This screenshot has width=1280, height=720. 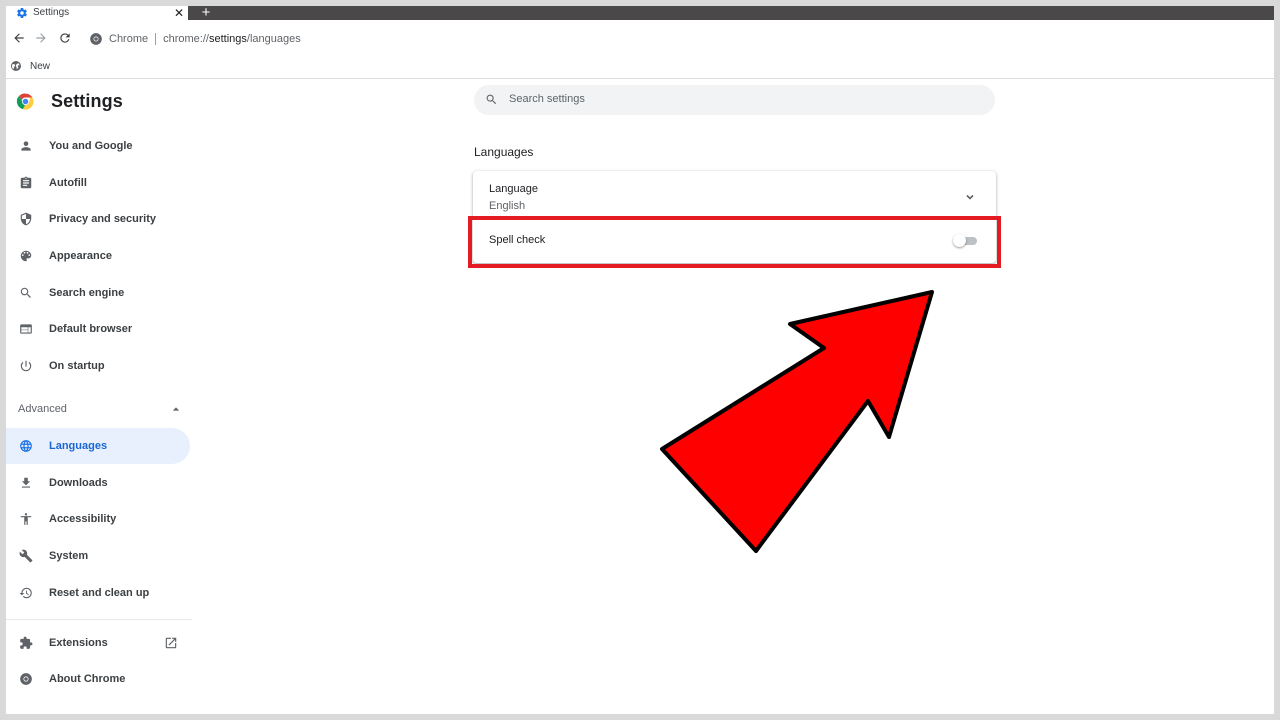 I want to click on sidebar-item-label: Default browser, so click(x=91, y=329).